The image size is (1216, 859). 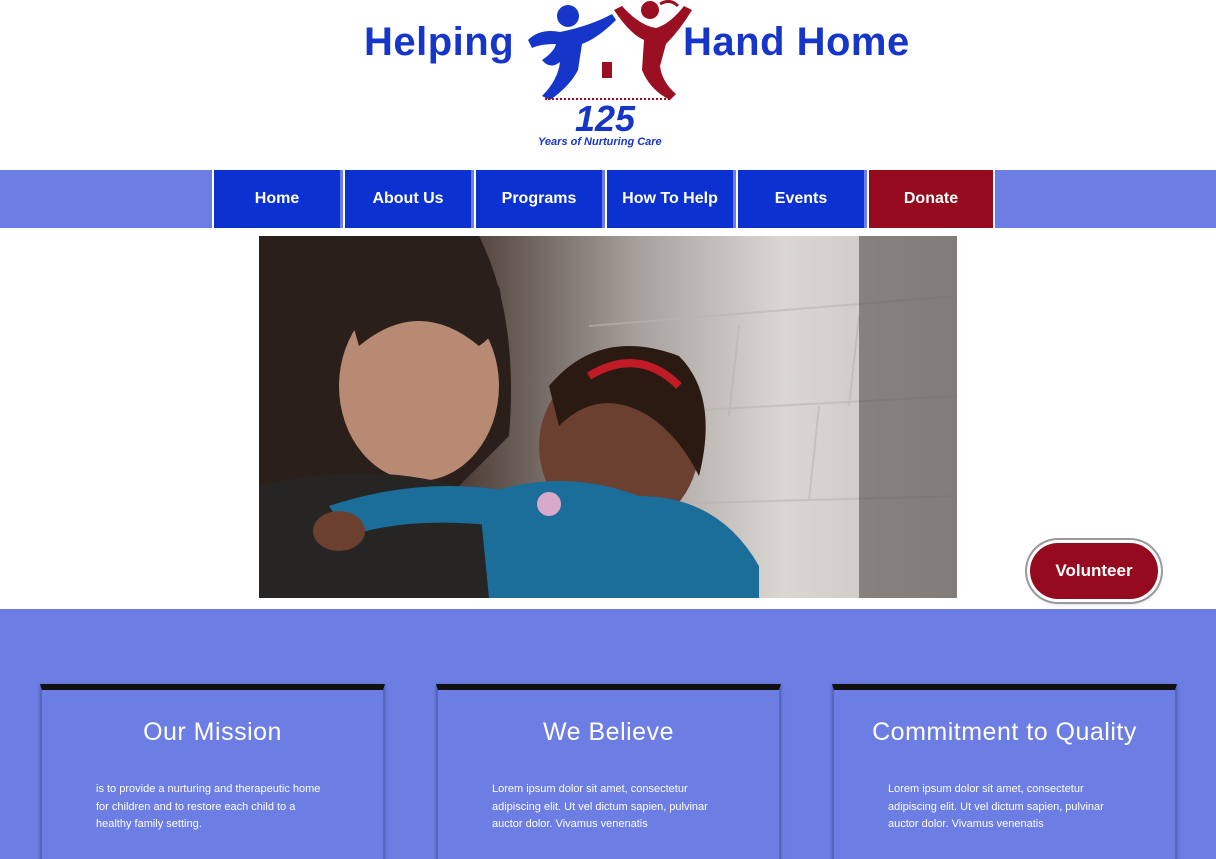 I want to click on card-title: Our Mission, so click(x=212, y=732).